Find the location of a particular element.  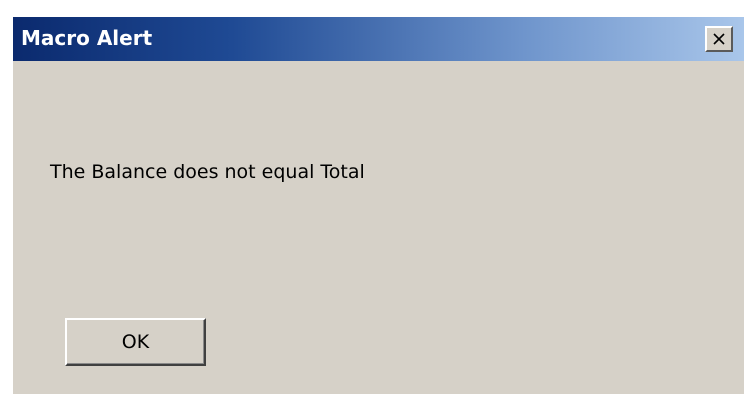

close-button is located at coordinates (719, 39).